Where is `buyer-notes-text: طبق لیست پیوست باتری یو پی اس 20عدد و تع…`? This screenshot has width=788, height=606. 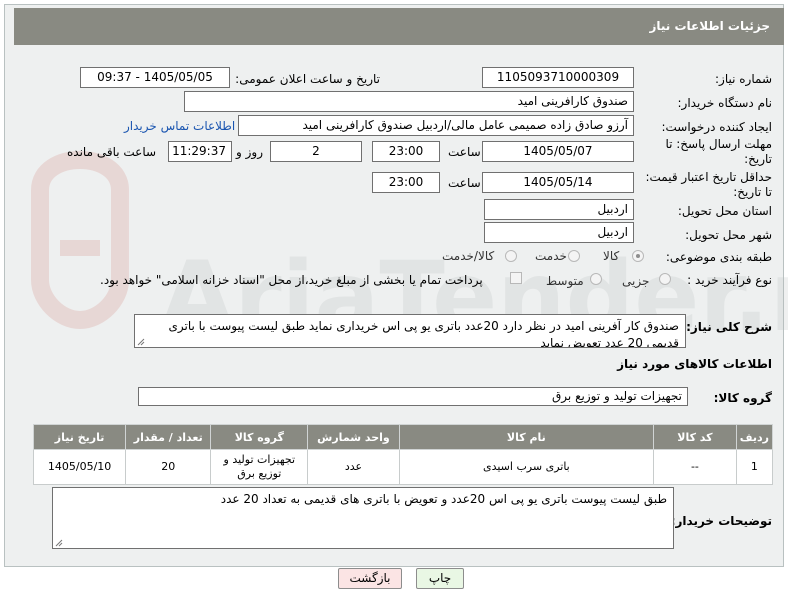
buyer-notes-text: طبق لیست پیوست باتری یو پی اس 20عدد و تع… is located at coordinates (443, 499).